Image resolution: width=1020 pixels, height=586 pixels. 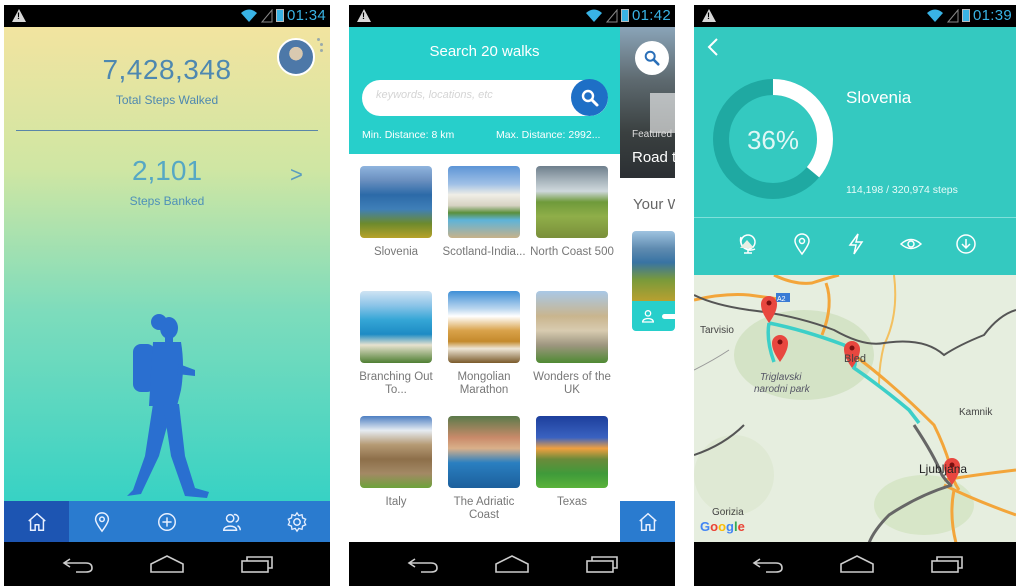 I want to click on walk-card: North Coast 500, so click(x=572, y=212).